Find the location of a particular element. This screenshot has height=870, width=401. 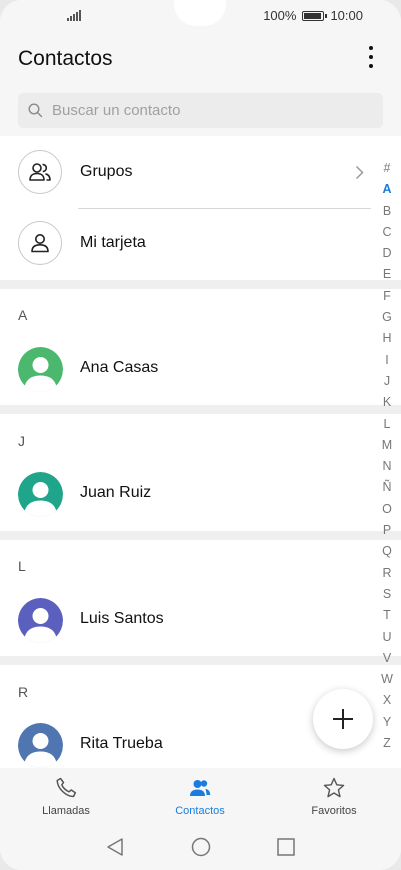

search-input is located at coordinates (212, 110).